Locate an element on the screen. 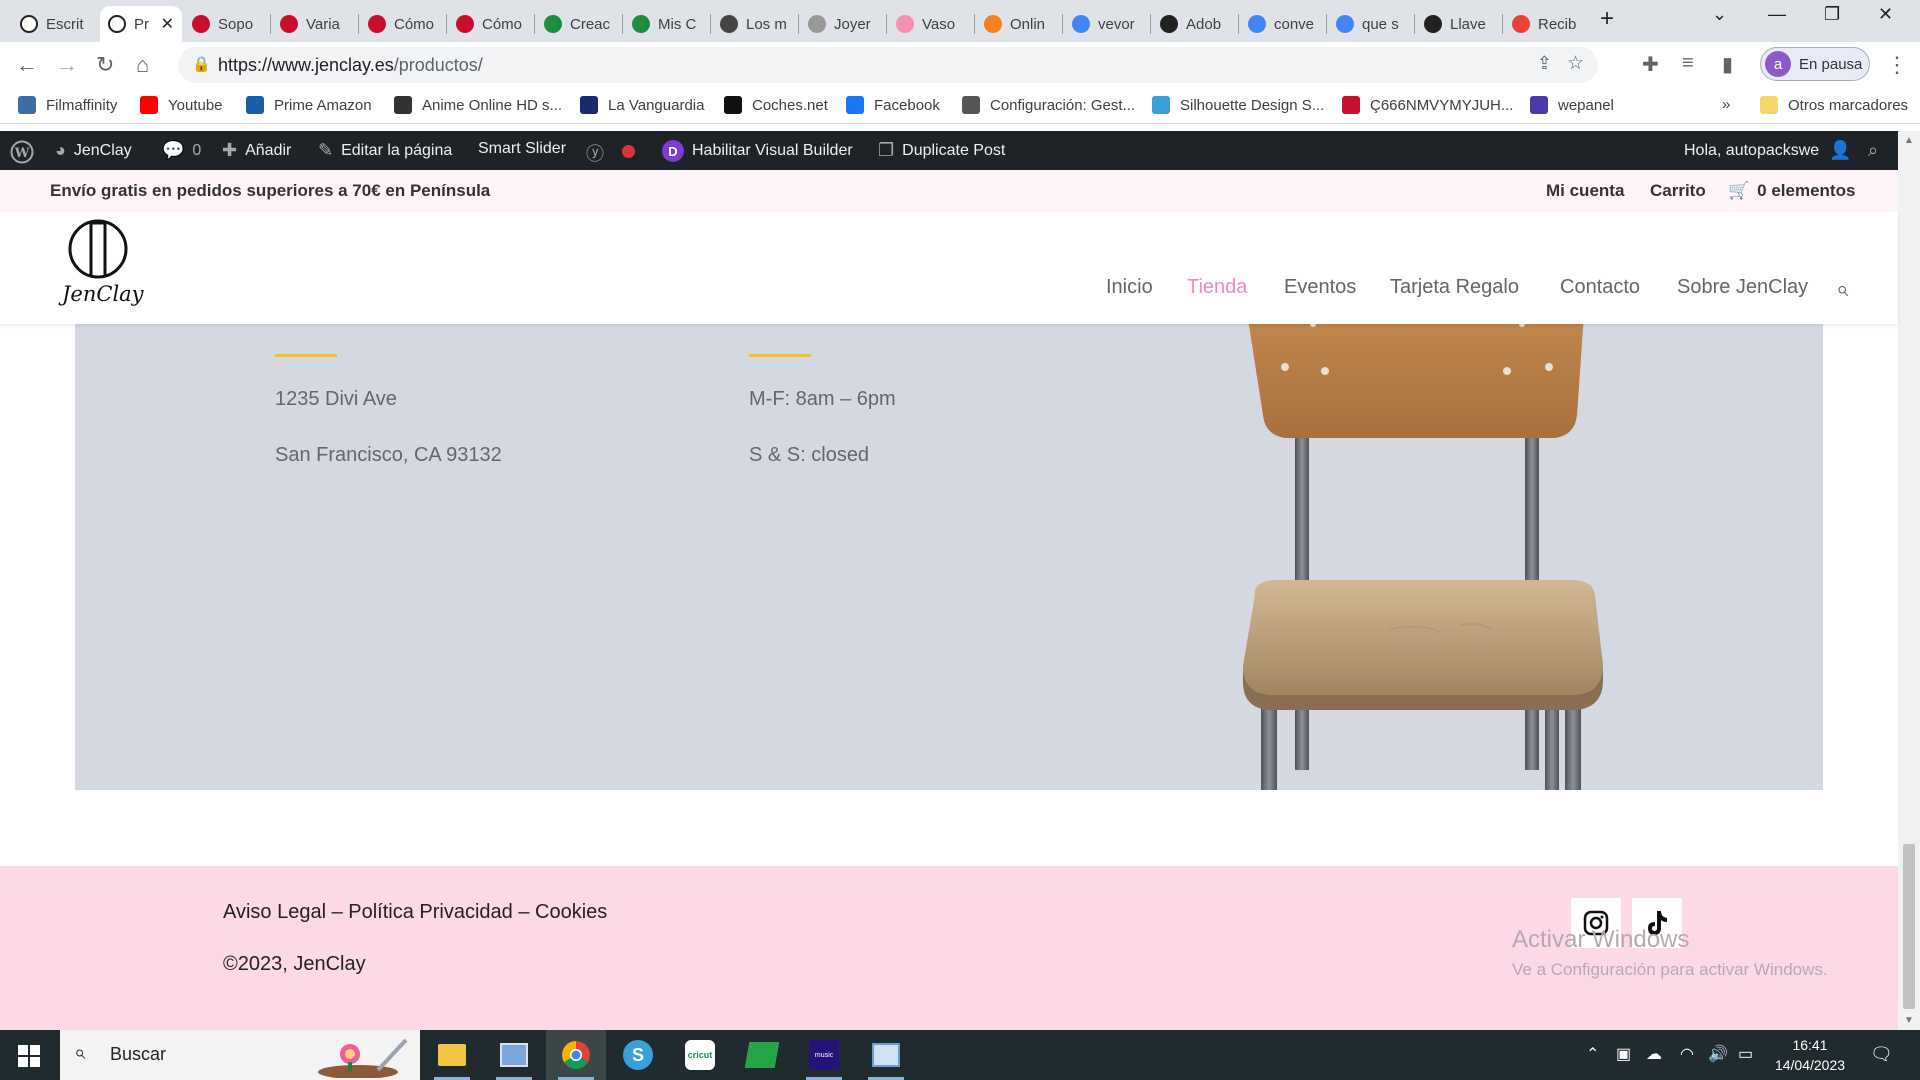  bookmark-item: Filmaffinity is located at coordinates (67, 105).